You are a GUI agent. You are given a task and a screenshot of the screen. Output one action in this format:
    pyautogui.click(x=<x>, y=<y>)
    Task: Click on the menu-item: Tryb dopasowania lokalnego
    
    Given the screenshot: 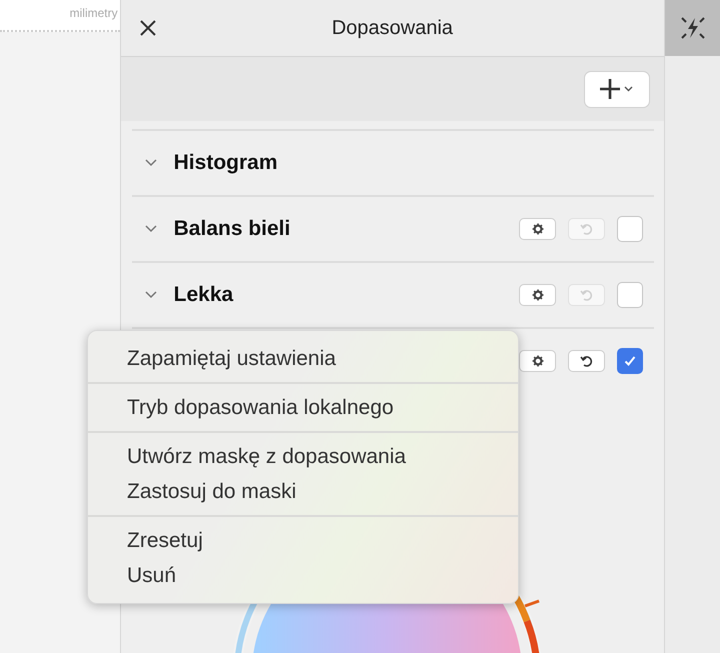 What is the action you would take?
    pyautogui.click(x=303, y=407)
    